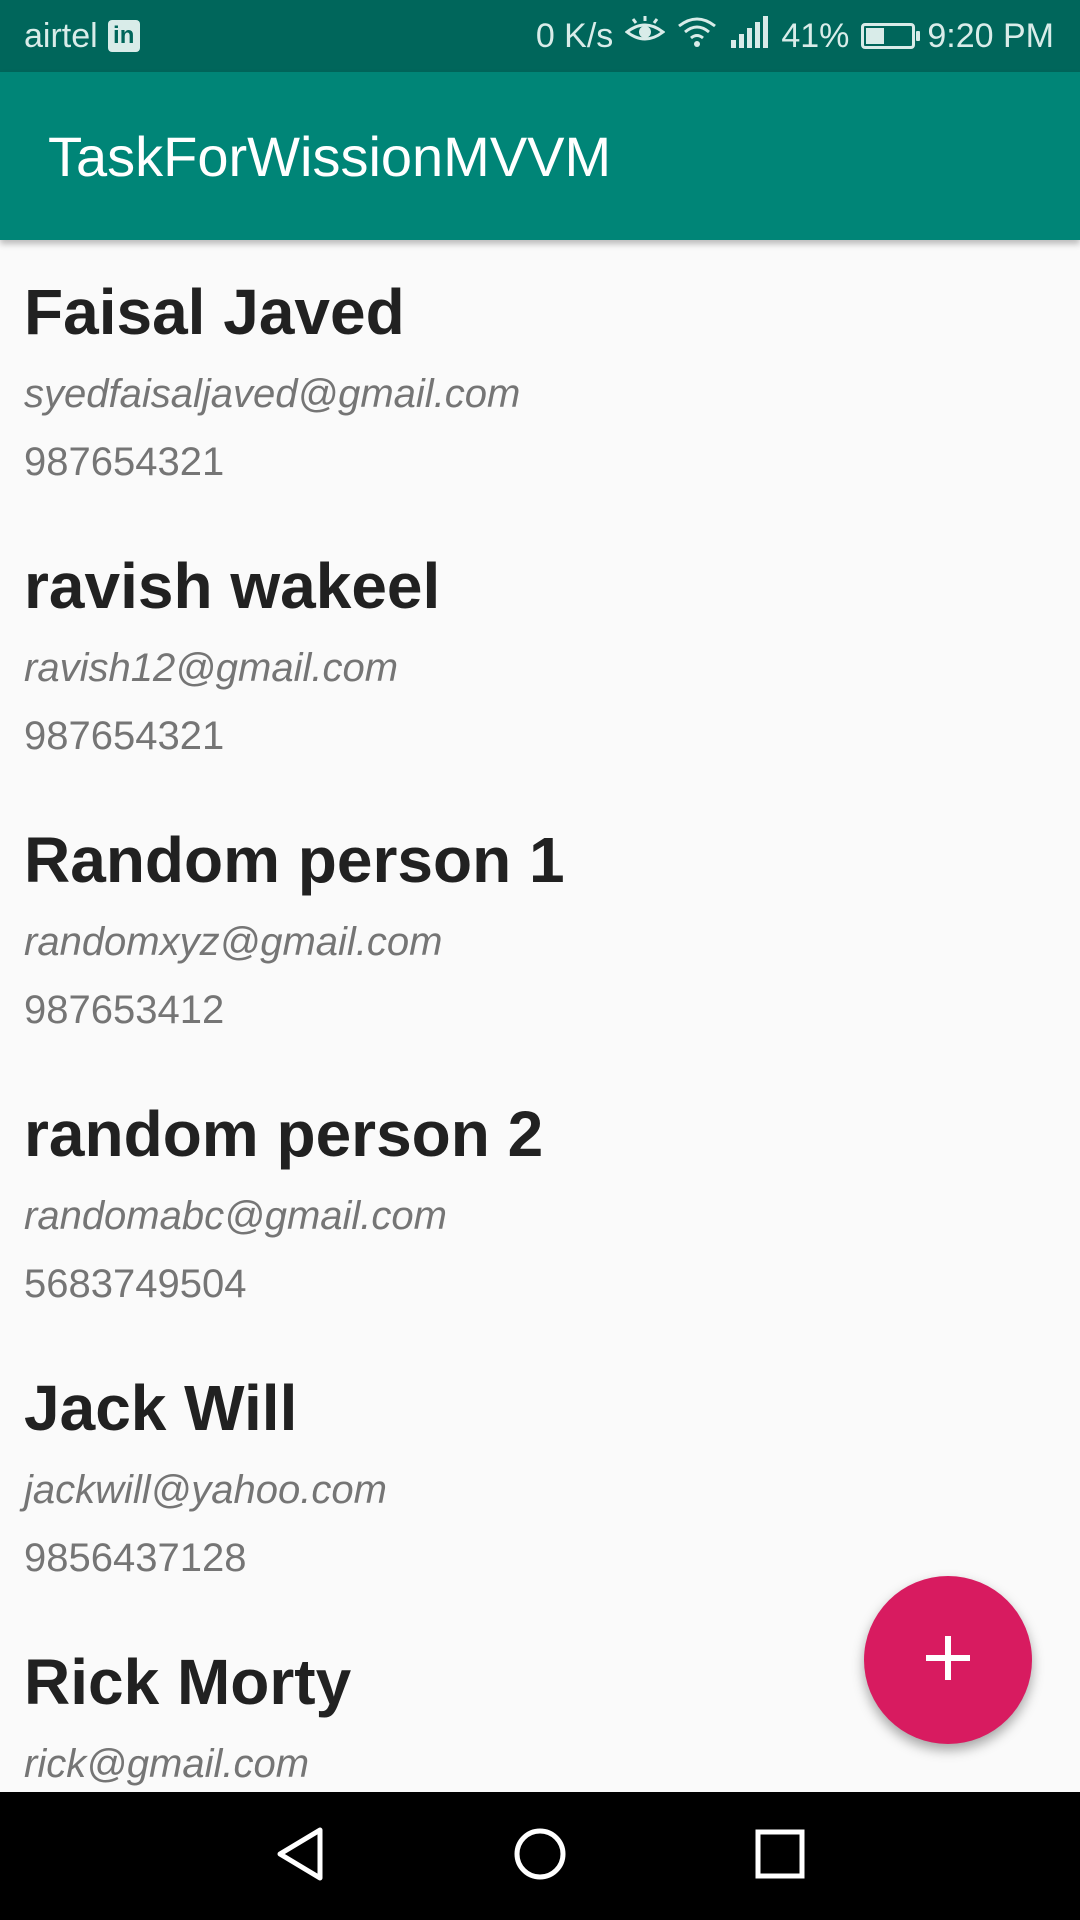 The image size is (1080, 1920). Describe the element at coordinates (749, 36) in the screenshot. I see `signal-icon` at that location.